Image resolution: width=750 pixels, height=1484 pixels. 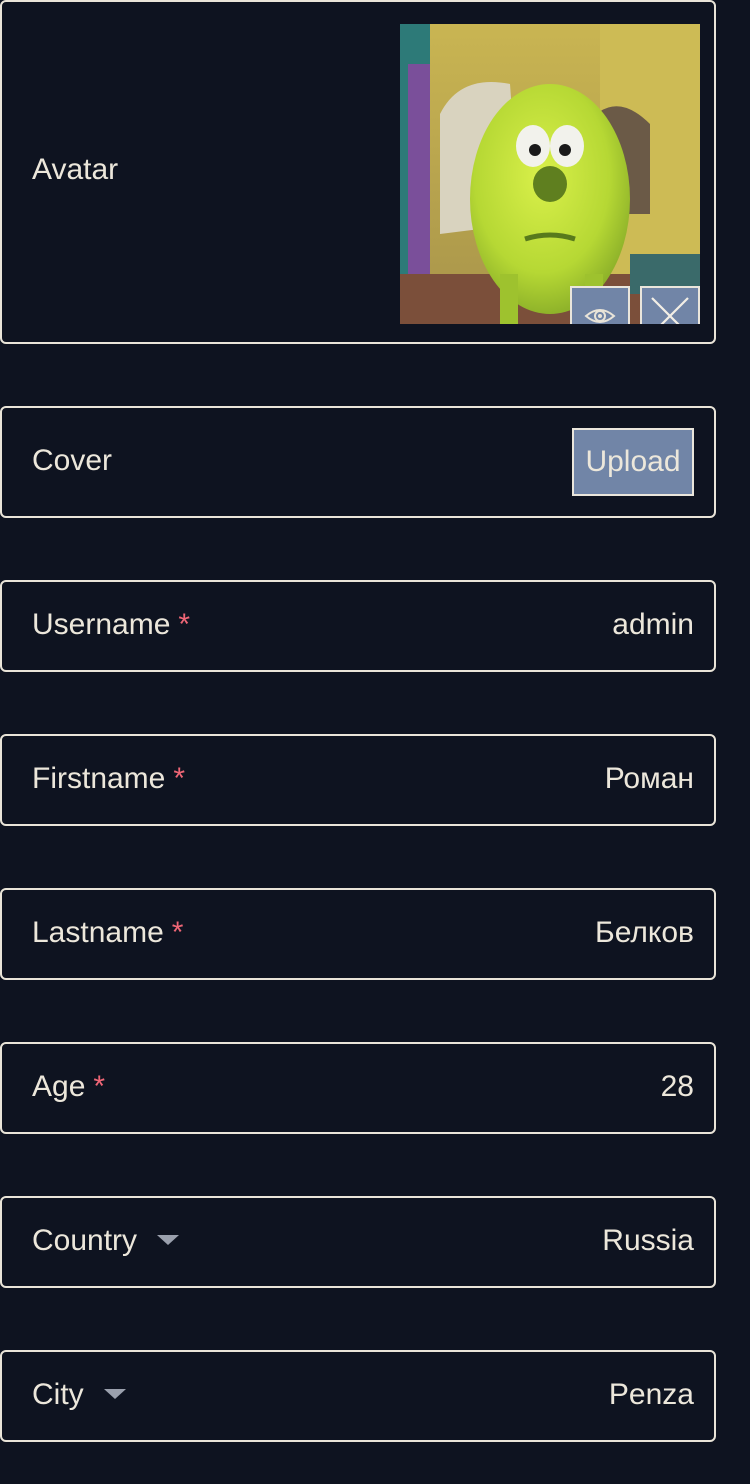 I want to click on country-label: Country, so click(x=106, y=1241).